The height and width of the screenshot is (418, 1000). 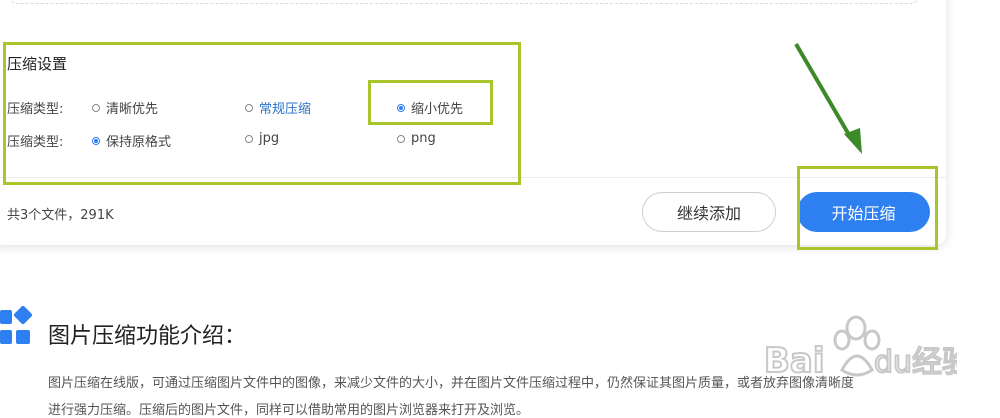 I want to click on intro-title: 图片压缩功能介绍：, so click(x=147, y=336).